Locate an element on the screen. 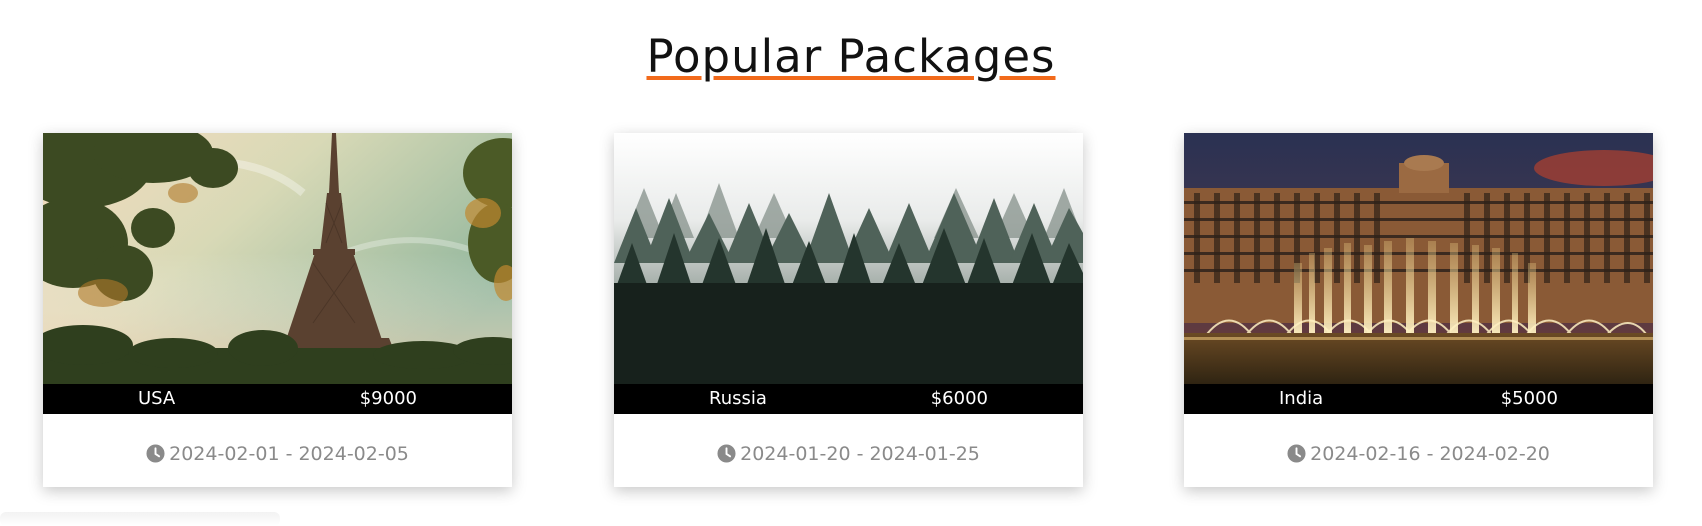  package-caption-bar: India $5000 is located at coordinates (1418, 399).